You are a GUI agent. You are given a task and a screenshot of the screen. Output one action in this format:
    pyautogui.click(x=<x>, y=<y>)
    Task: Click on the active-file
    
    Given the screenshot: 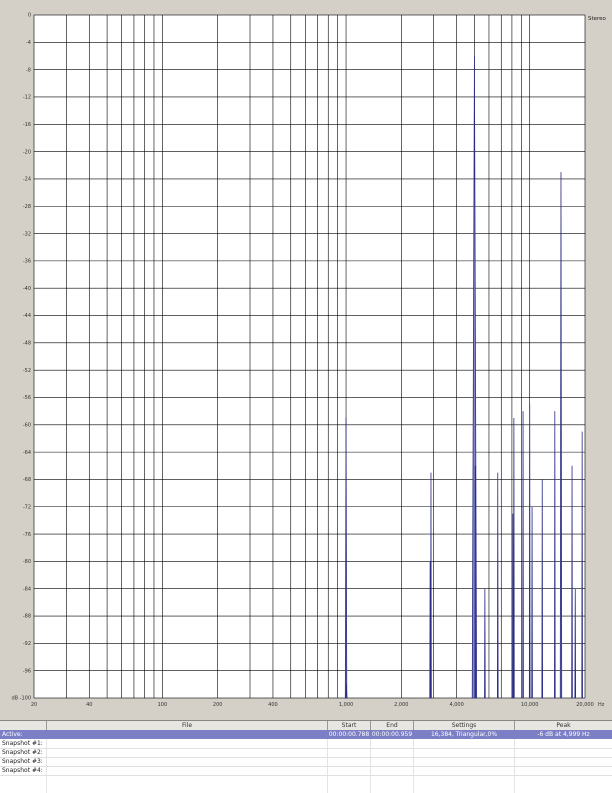 What is the action you would take?
    pyautogui.click(x=187, y=734)
    